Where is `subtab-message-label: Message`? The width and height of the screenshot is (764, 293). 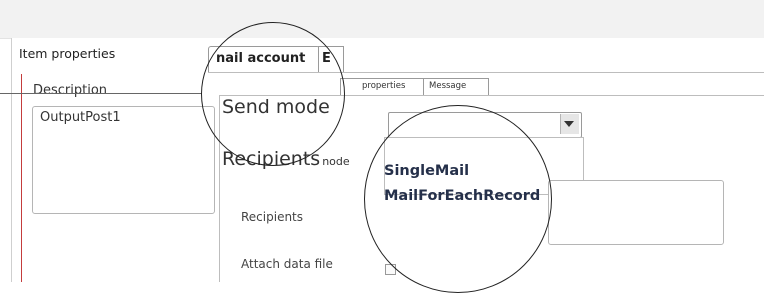 subtab-message-label: Message is located at coordinates (448, 86).